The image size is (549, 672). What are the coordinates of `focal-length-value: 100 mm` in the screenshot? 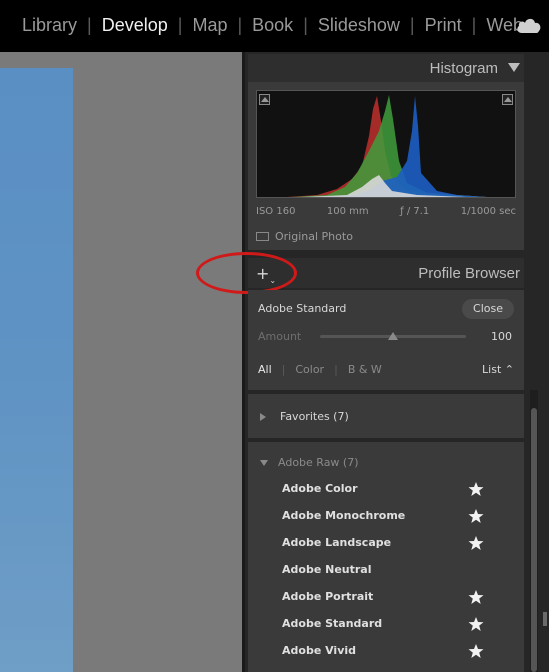 It's located at (347, 211).